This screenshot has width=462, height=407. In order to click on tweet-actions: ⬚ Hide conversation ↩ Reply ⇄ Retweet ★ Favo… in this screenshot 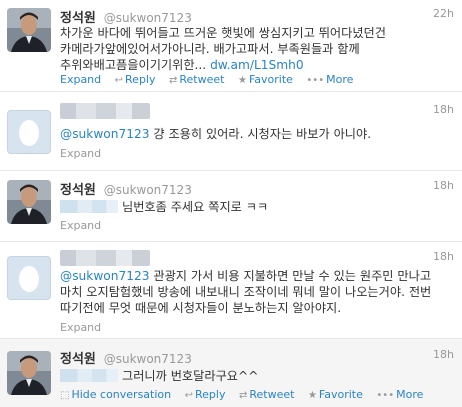, I will do `click(257, 396)`.